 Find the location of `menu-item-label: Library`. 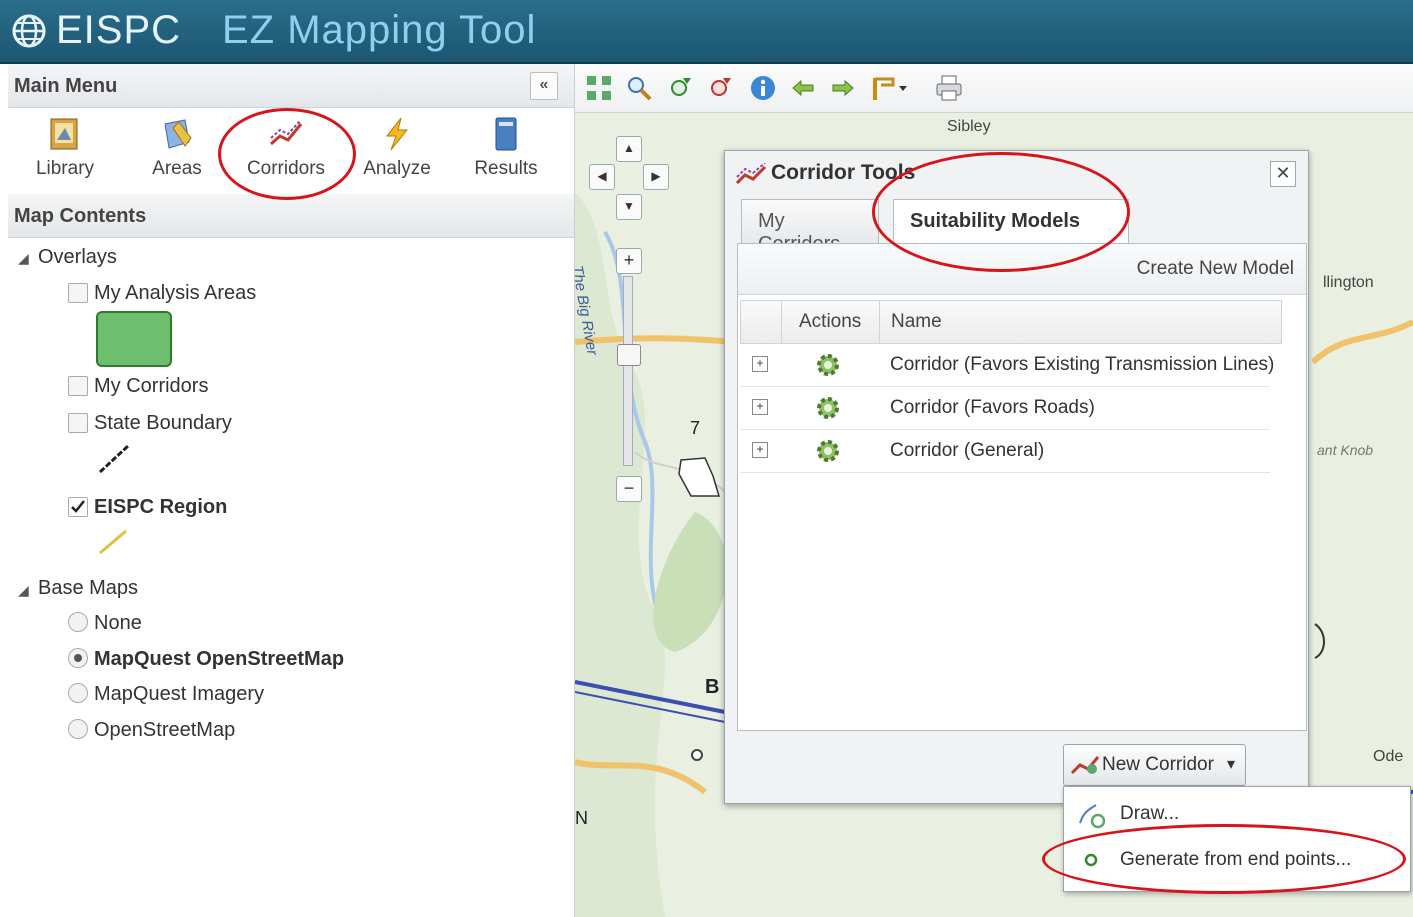

menu-item-label: Library is located at coordinates (65, 168).